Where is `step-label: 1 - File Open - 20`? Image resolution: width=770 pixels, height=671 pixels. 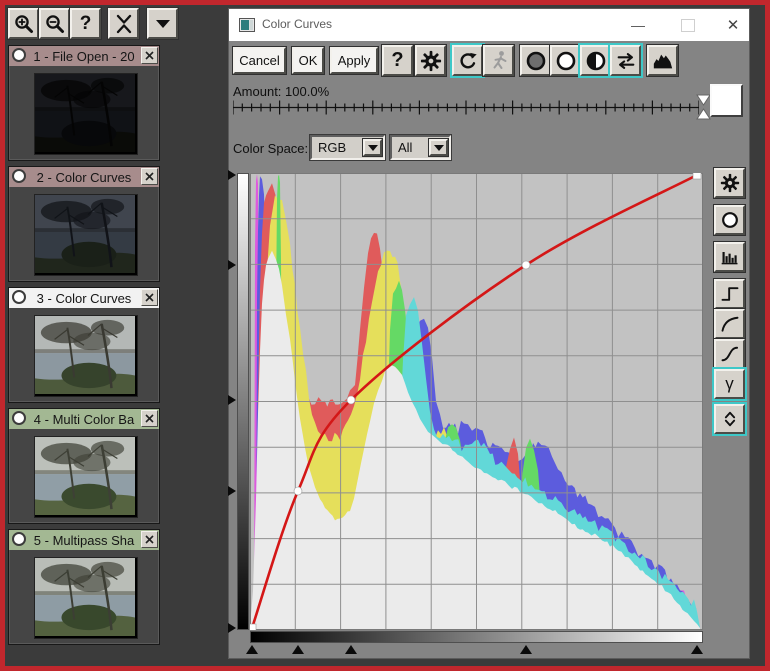 step-label: 1 - File Open - 20 is located at coordinates (84, 56).